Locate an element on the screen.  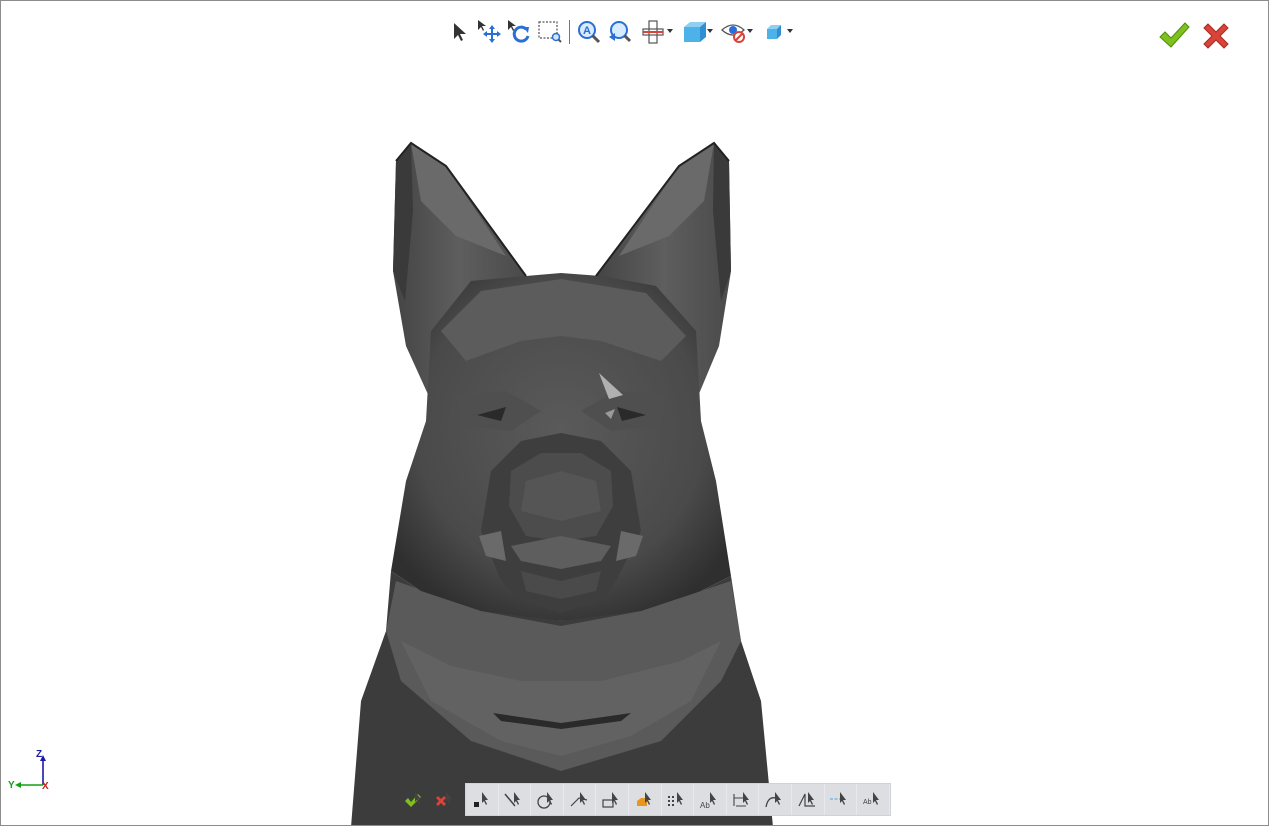
select-edge-icon is located at coordinates (515, 799).